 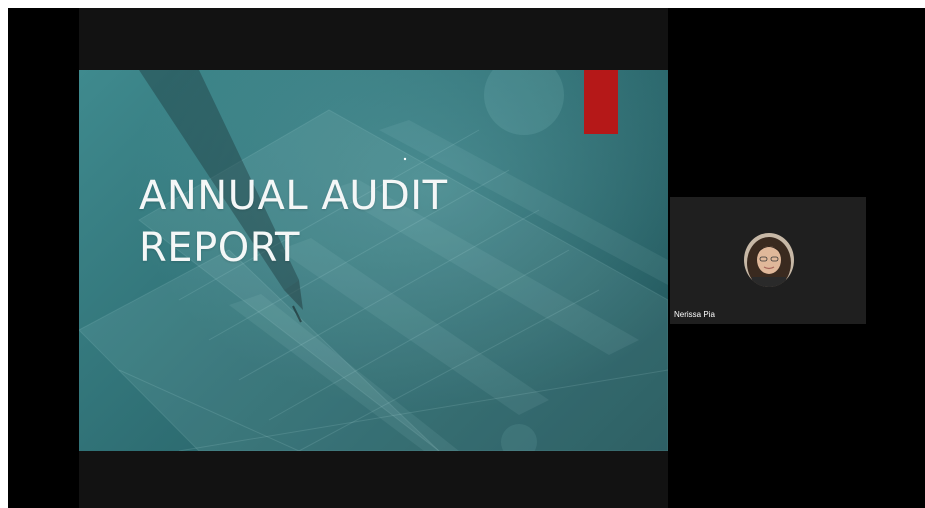 What do you see at coordinates (694, 314) in the screenshot?
I see `participant-name-label: Nerissa Pia` at bounding box center [694, 314].